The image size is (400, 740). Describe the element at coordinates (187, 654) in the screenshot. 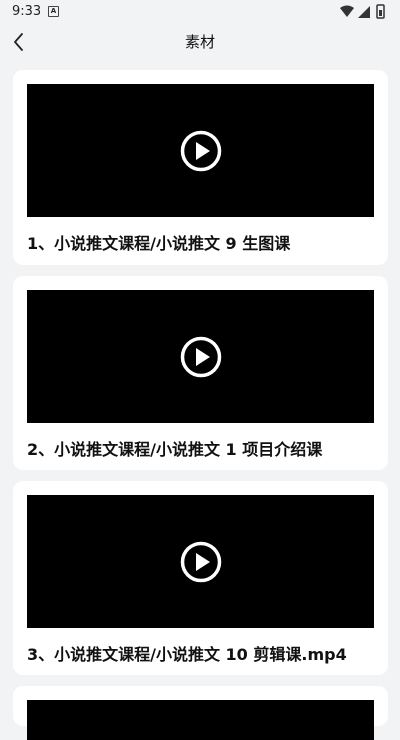

I see `video-title: 3、小说推文课程/小说推文 10 剪辑课.mp4` at that location.